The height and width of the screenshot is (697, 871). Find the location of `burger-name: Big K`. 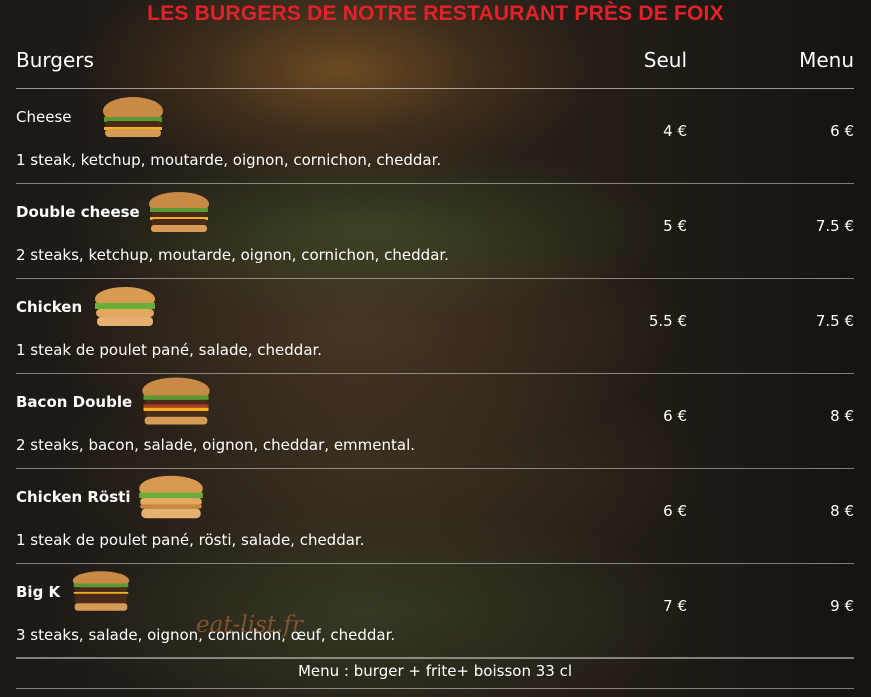

burger-name: Big K is located at coordinates (38, 592).